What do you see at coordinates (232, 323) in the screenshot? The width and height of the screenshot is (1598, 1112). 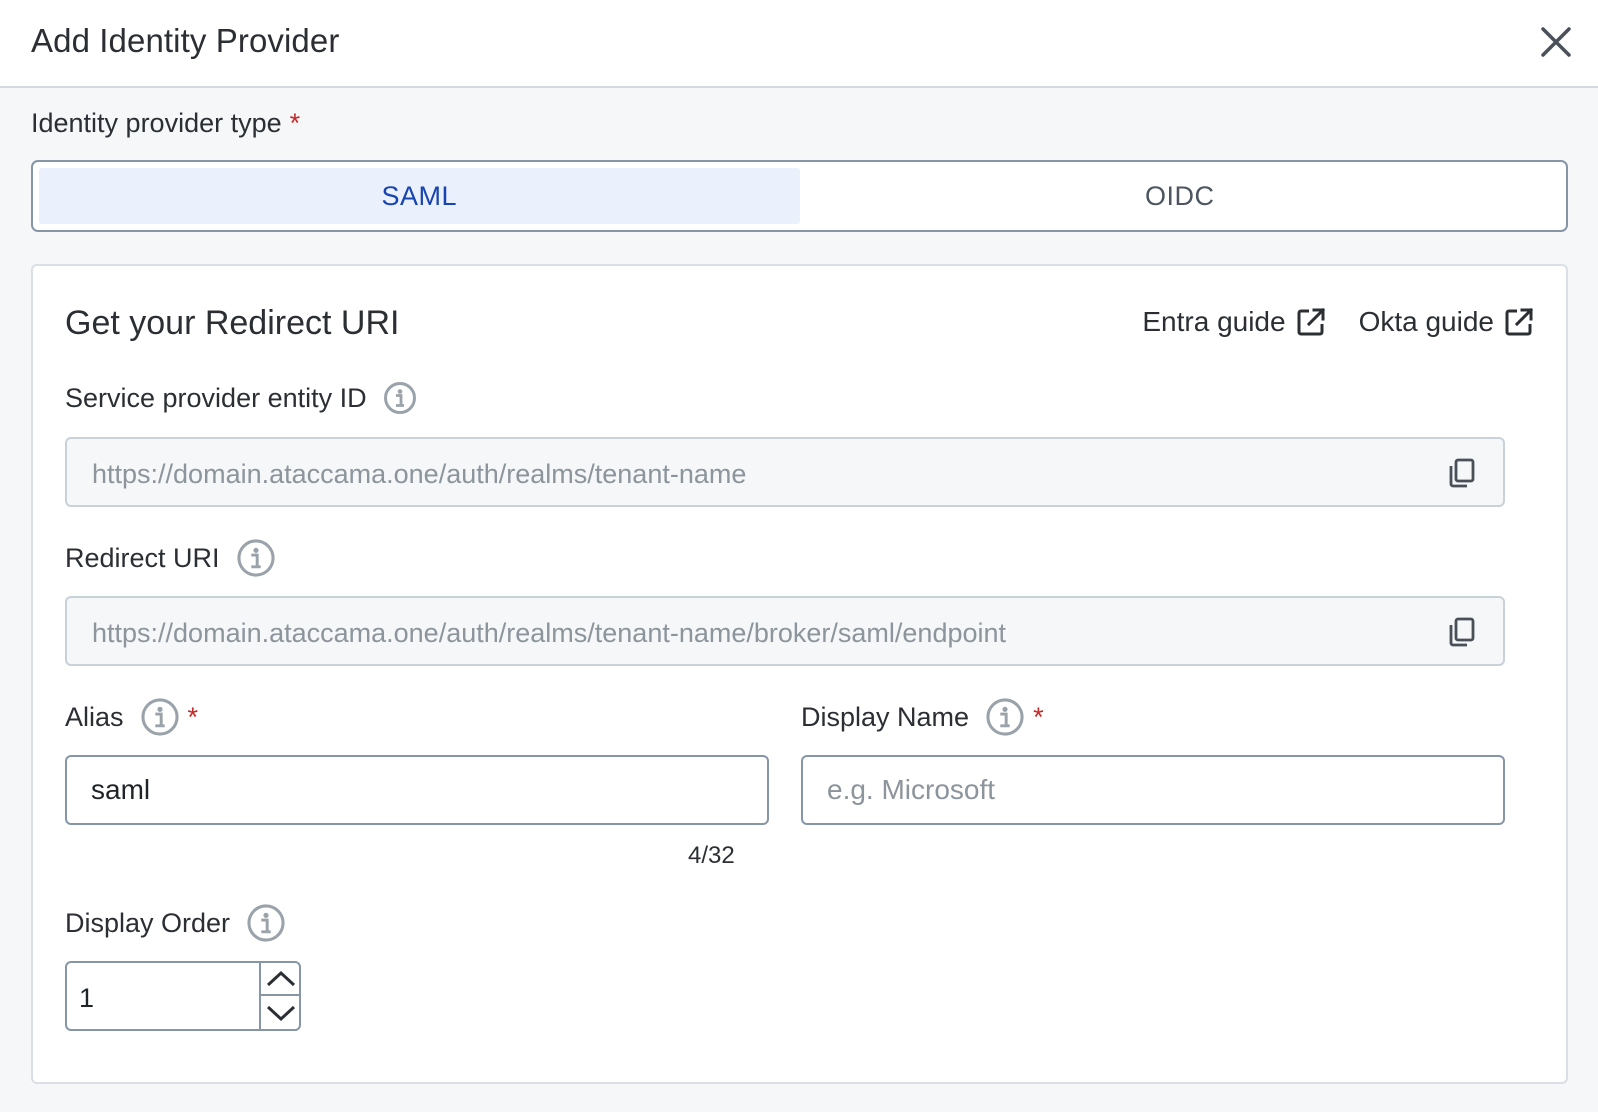 I see `card-title: Get your Redirect URI` at bounding box center [232, 323].